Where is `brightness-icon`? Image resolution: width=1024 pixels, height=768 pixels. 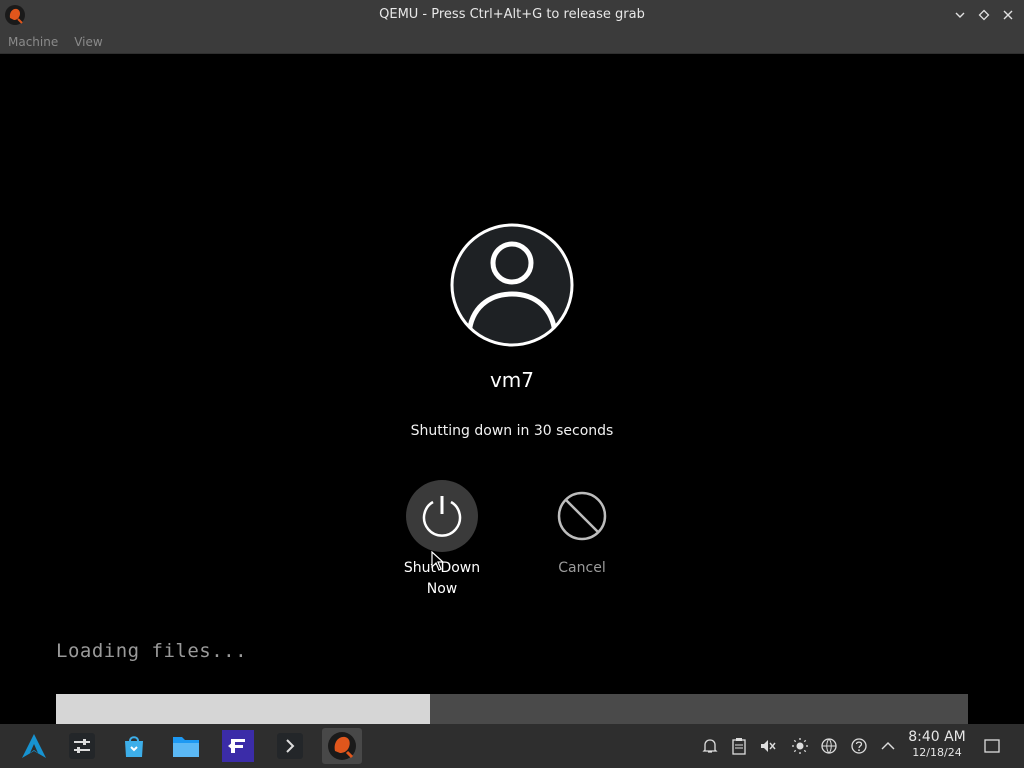
brightness-icon is located at coordinates (800, 746).